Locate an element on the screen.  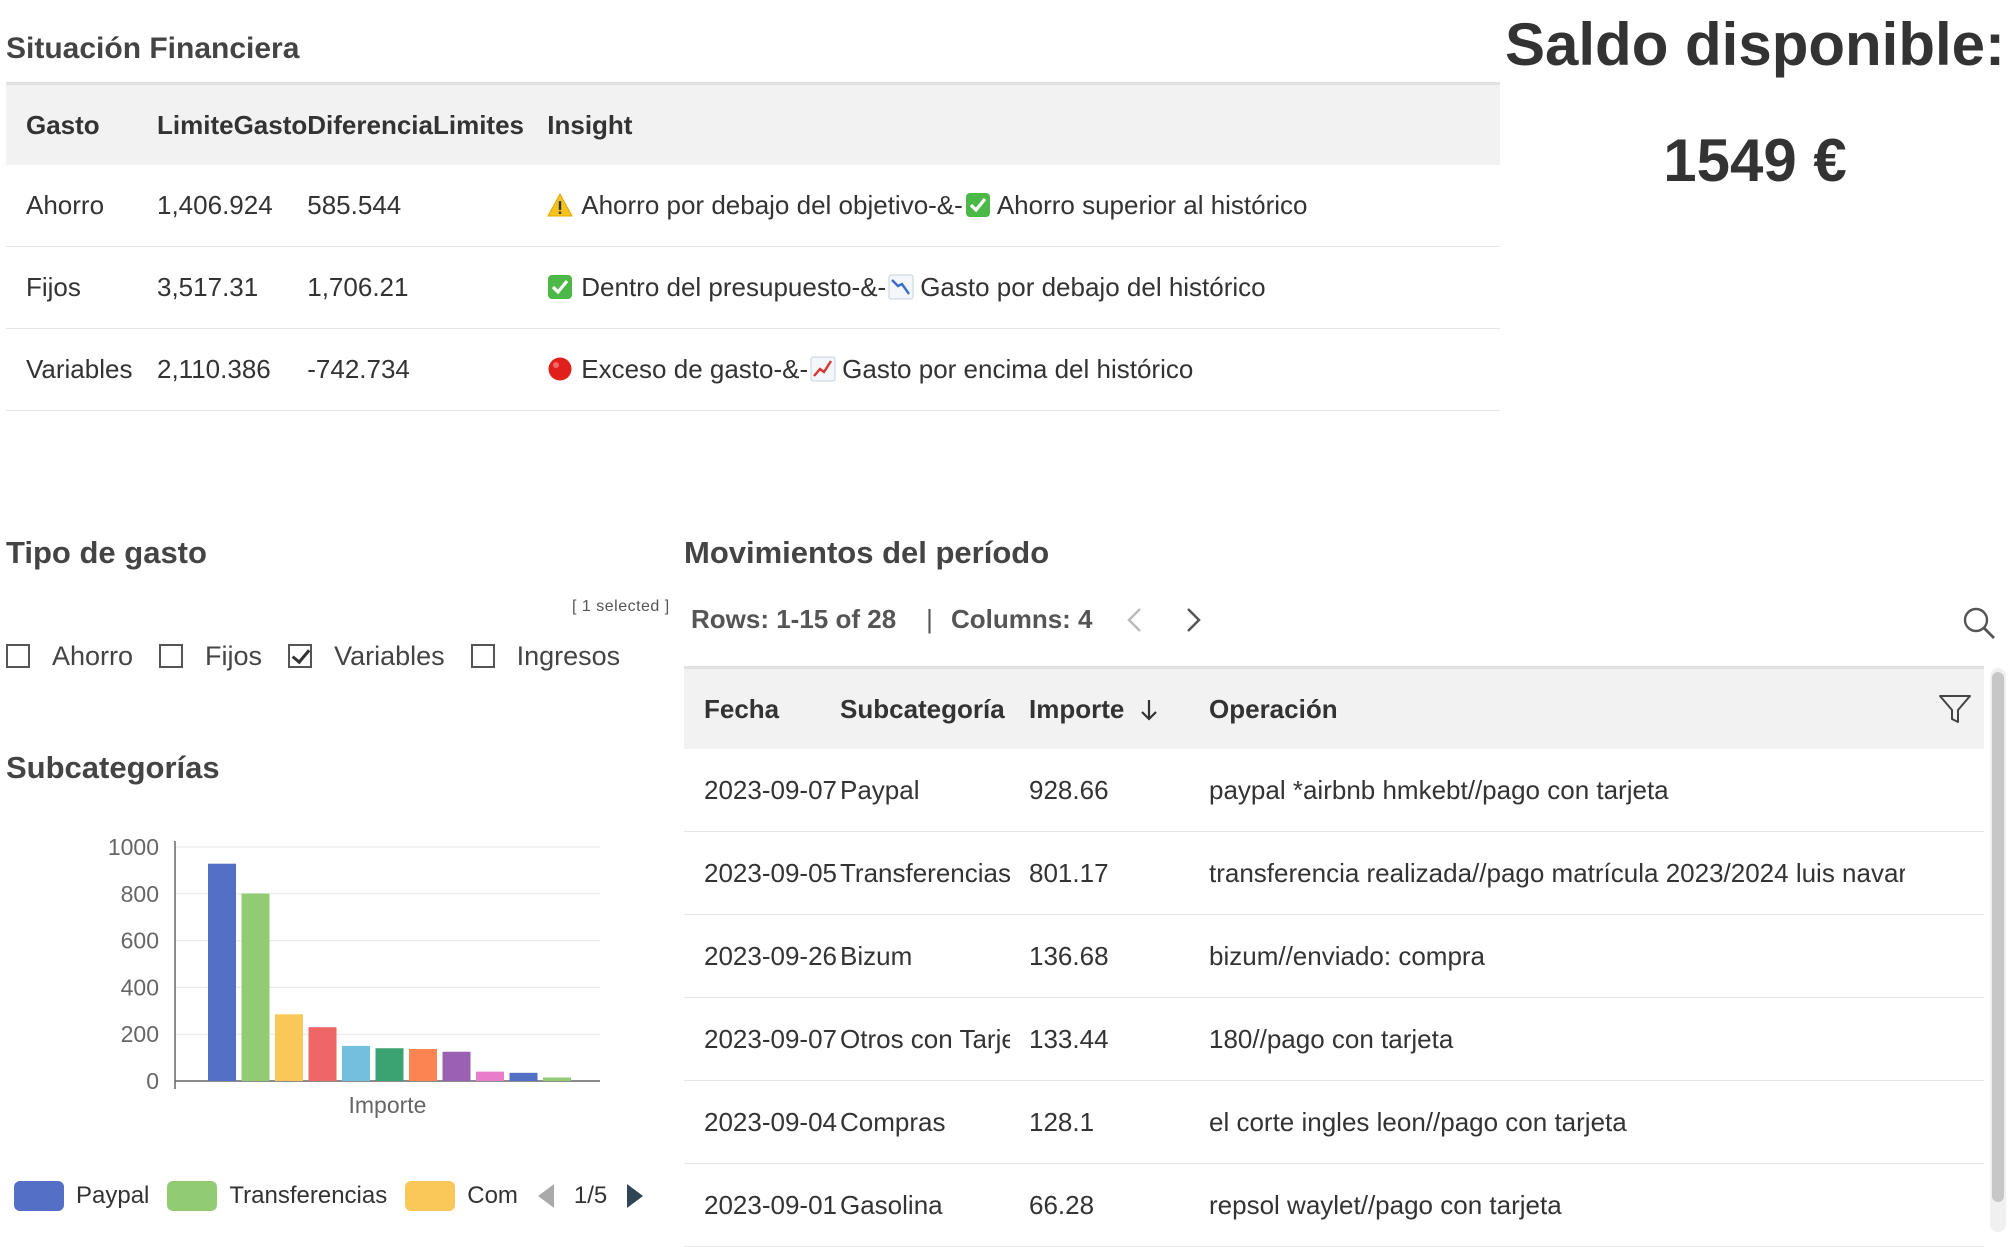
header-gasto: Gasto is located at coordinates (81, 123).